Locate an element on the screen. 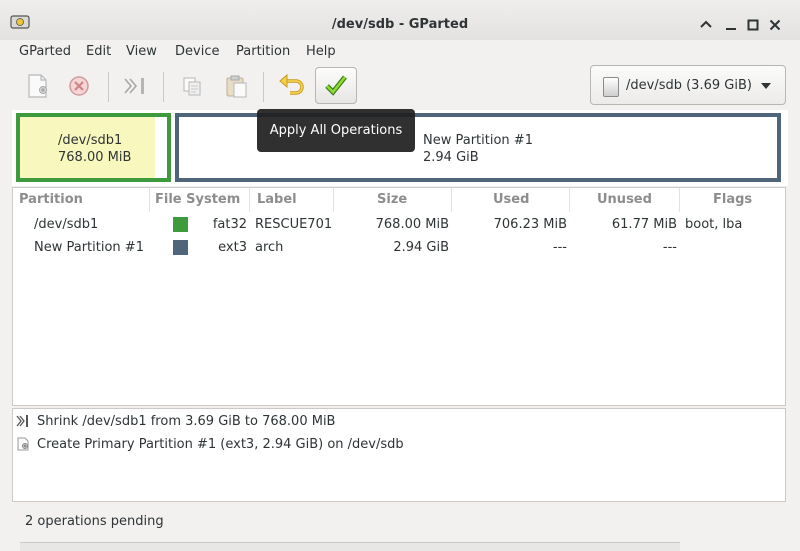  cell-size: 2.94 GiB is located at coordinates (421, 247).